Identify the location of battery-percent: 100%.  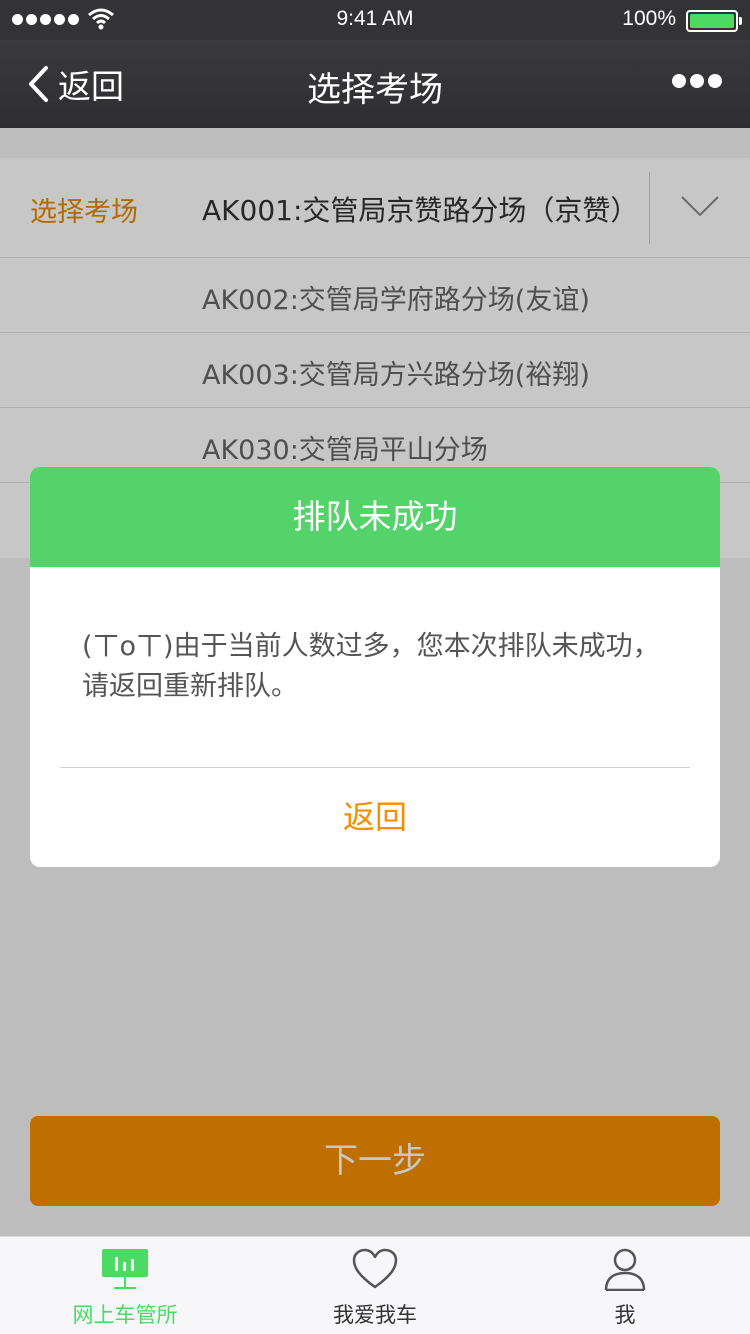
(649, 18).